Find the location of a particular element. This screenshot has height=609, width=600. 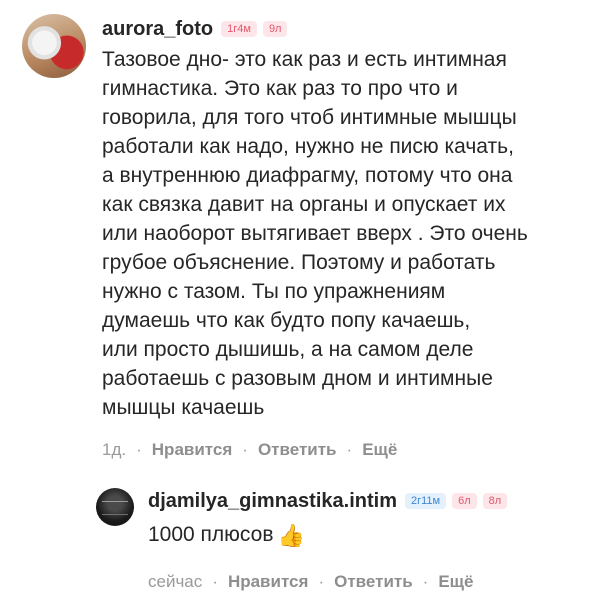

account-age-badge: 1г4м is located at coordinates (239, 29).